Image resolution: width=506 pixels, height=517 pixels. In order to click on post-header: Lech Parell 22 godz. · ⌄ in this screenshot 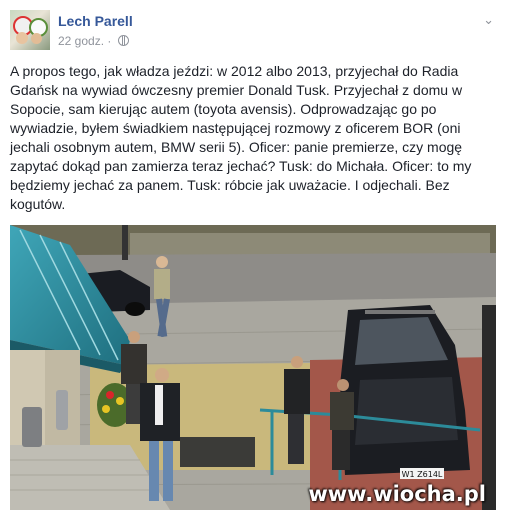, I will do `click(255, 32)`.